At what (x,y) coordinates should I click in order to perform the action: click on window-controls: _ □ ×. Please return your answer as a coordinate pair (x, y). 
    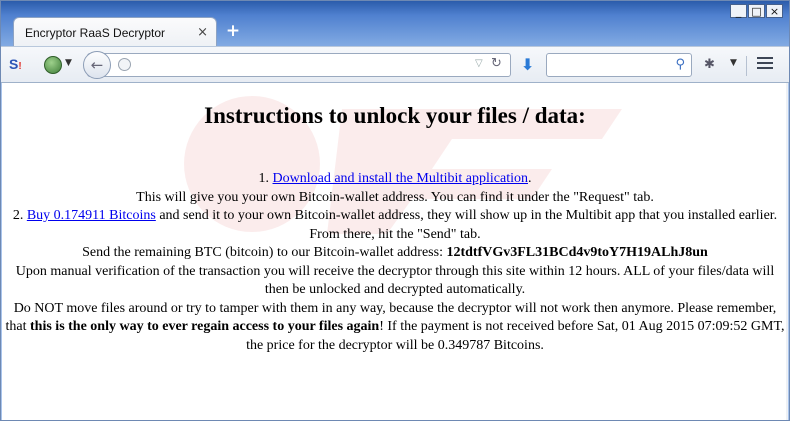
    Looking at the image, I should click on (756, 11).